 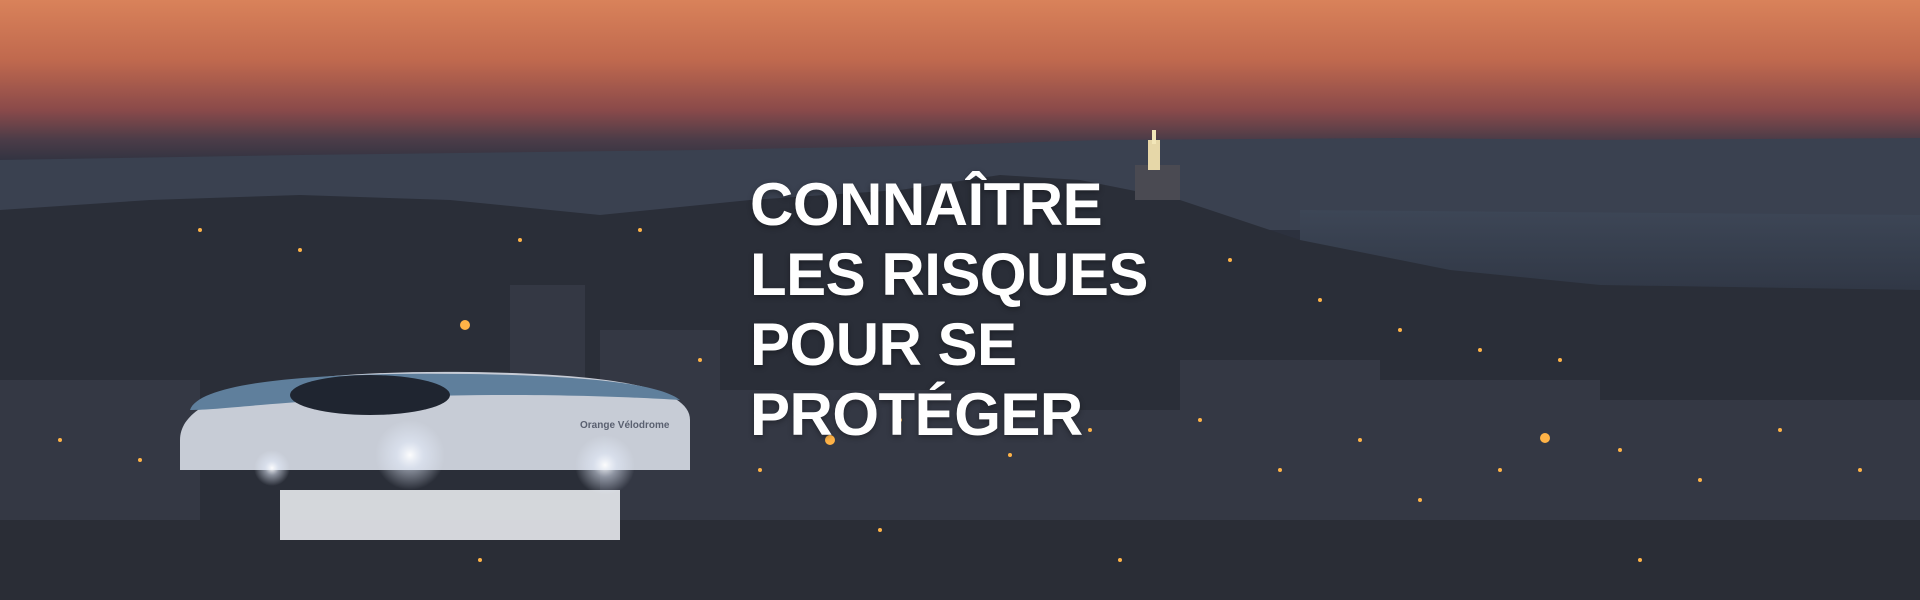 What do you see at coordinates (625, 425) in the screenshot?
I see `stadium-sign: Orange Vélodrome` at bounding box center [625, 425].